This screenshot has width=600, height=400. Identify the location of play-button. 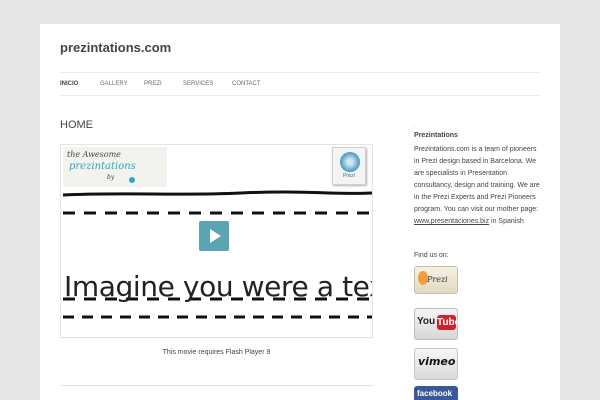
(214, 236).